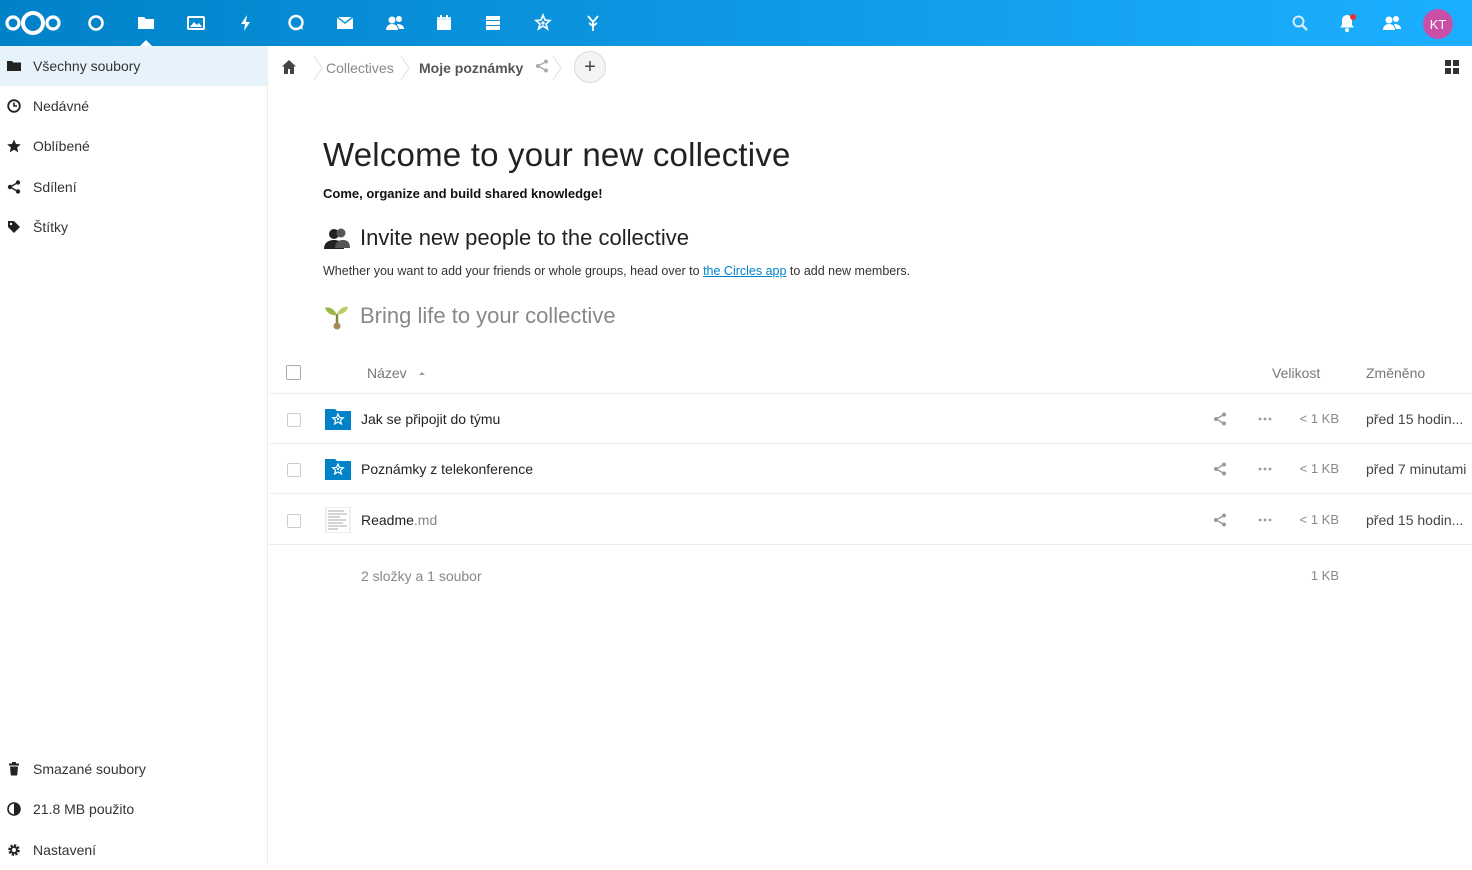  I want to click on seedling-emoji-icon, so click(336, 318).